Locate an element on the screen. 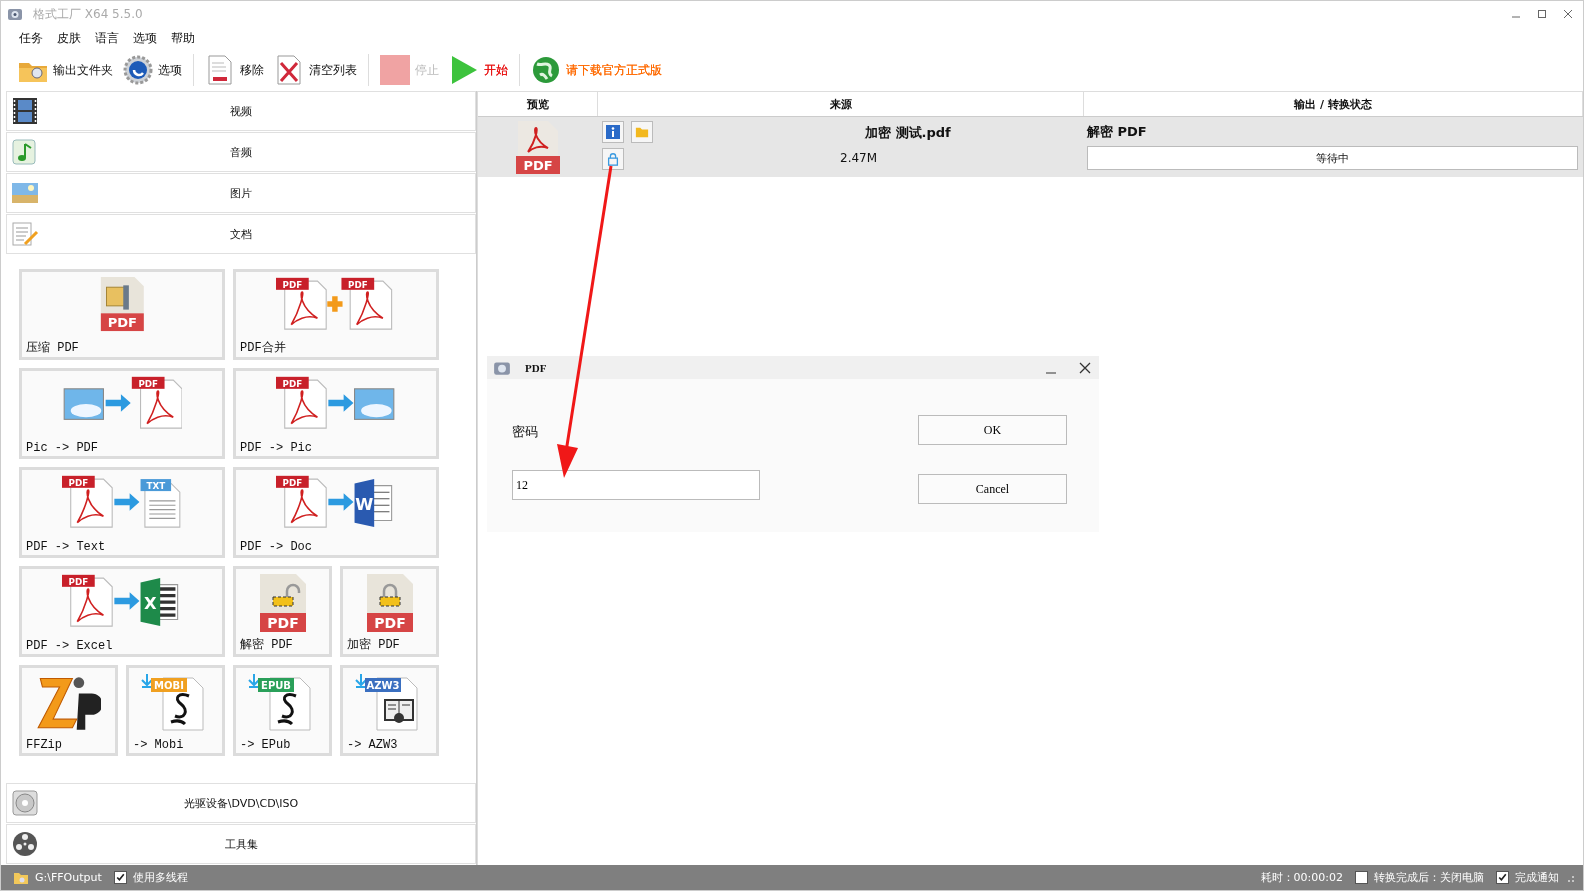 Image resolution: width=1584 pixels, height=891 pixels. tool-tile: PDF Pic -> PDF is located at coordinates (122, 413).